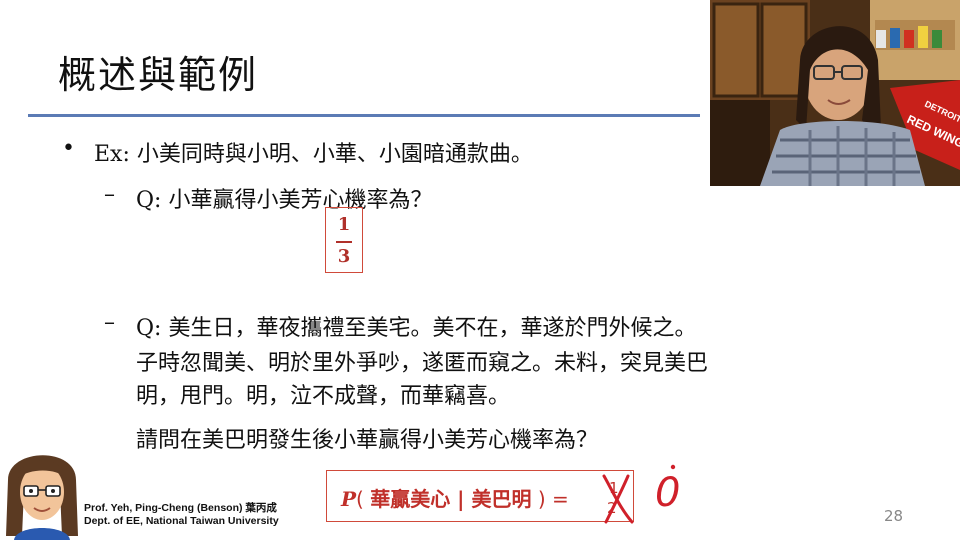  I want to click on webcam-scene: DETROIT RED WINGS, so click(835, 93).